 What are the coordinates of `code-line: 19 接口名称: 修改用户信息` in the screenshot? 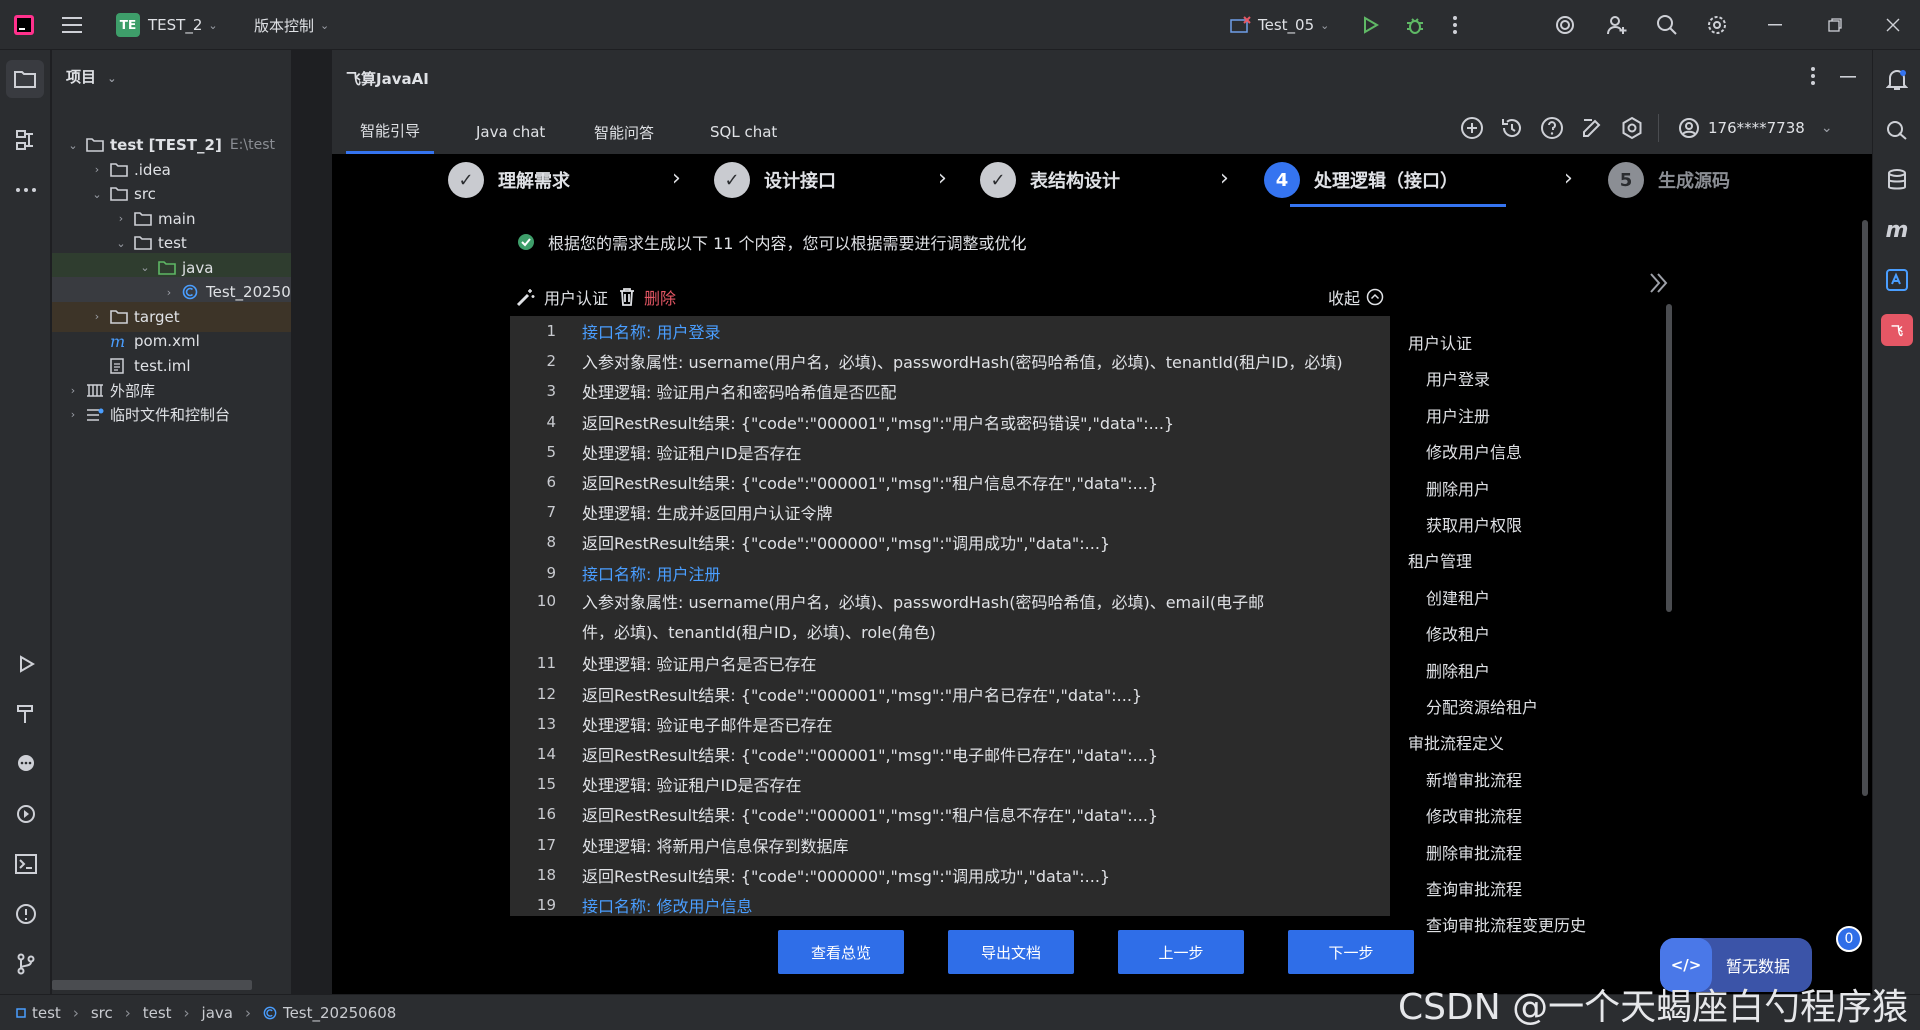 It's located at (950, 903).